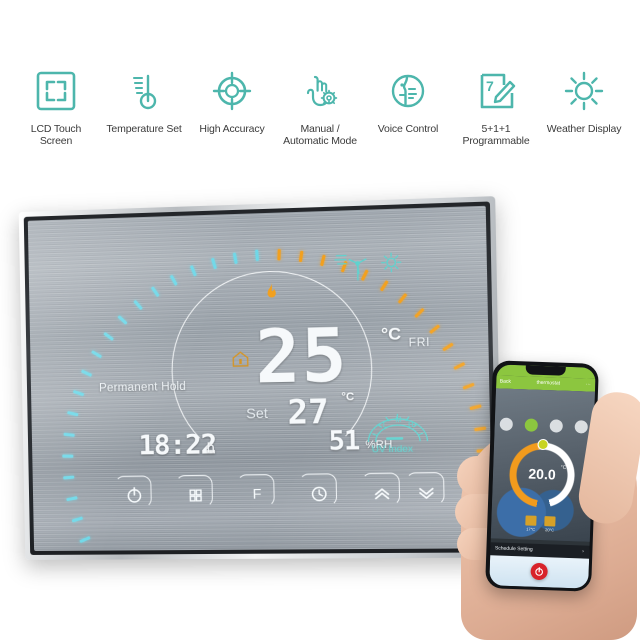 The width and height of the screenshot is (640, 640). I want to click on hold-status-text: Permanent Hold, so click(142, 387).